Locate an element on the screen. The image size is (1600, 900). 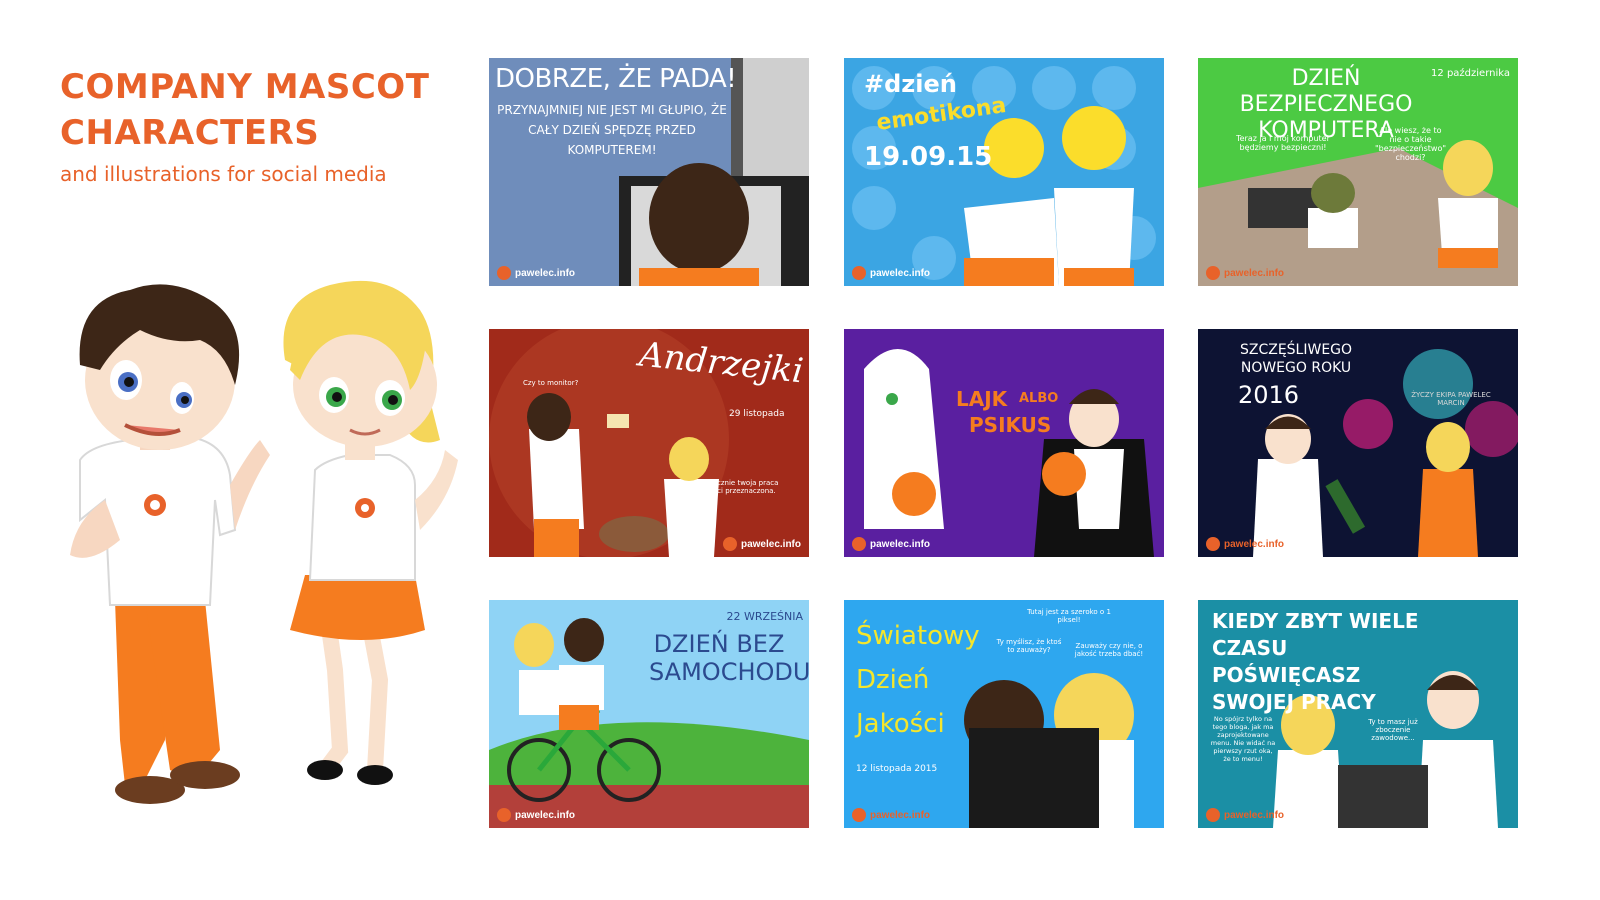
tile-date: 22 WRZEŚNIA is located at coordinates (764, 616).